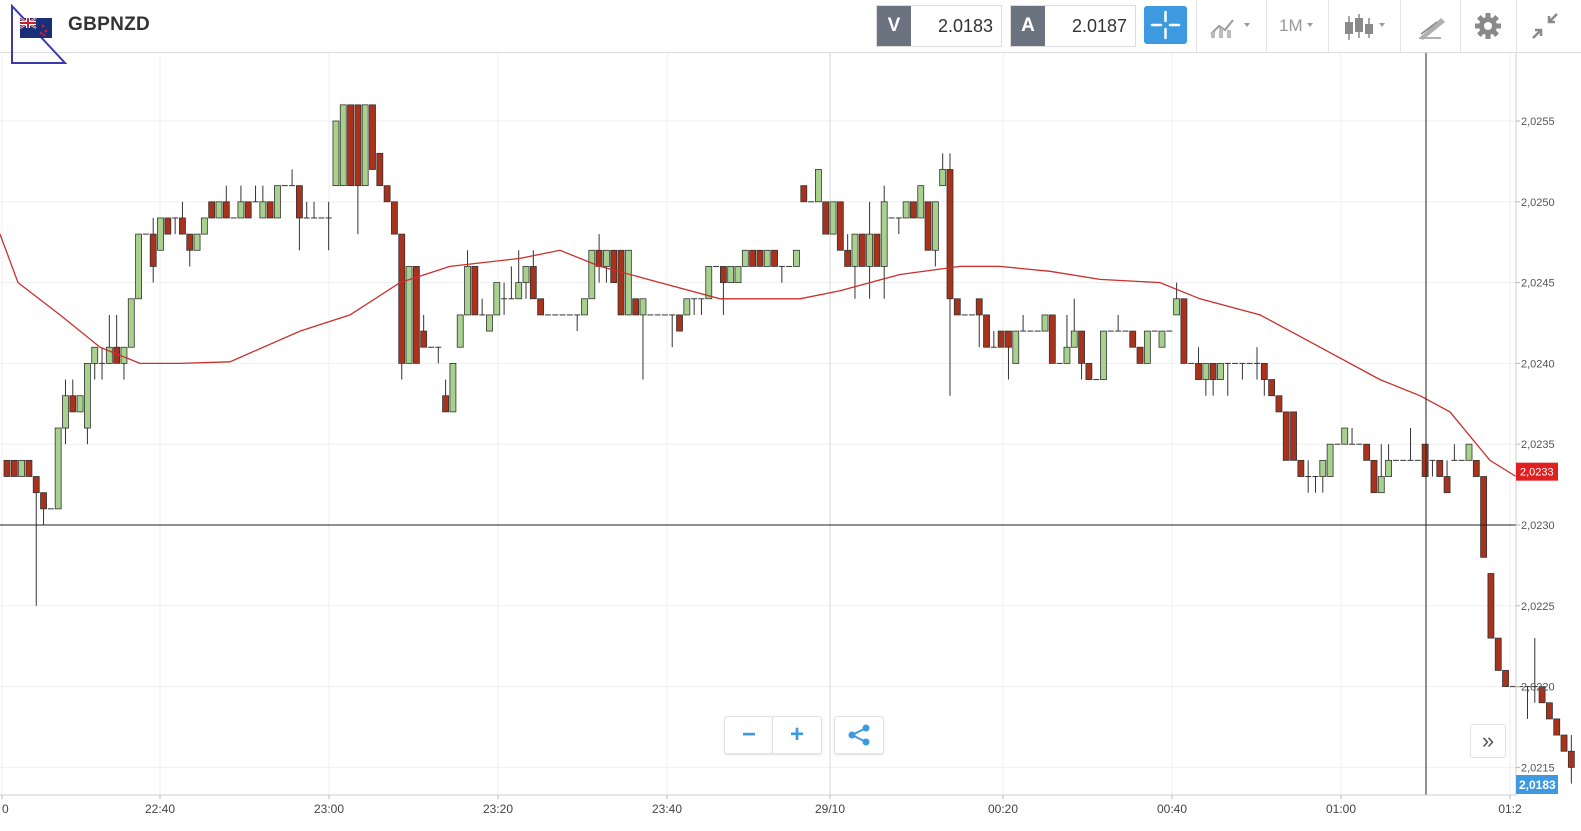  I want to click on collapse-icon, so click(1545, 26).